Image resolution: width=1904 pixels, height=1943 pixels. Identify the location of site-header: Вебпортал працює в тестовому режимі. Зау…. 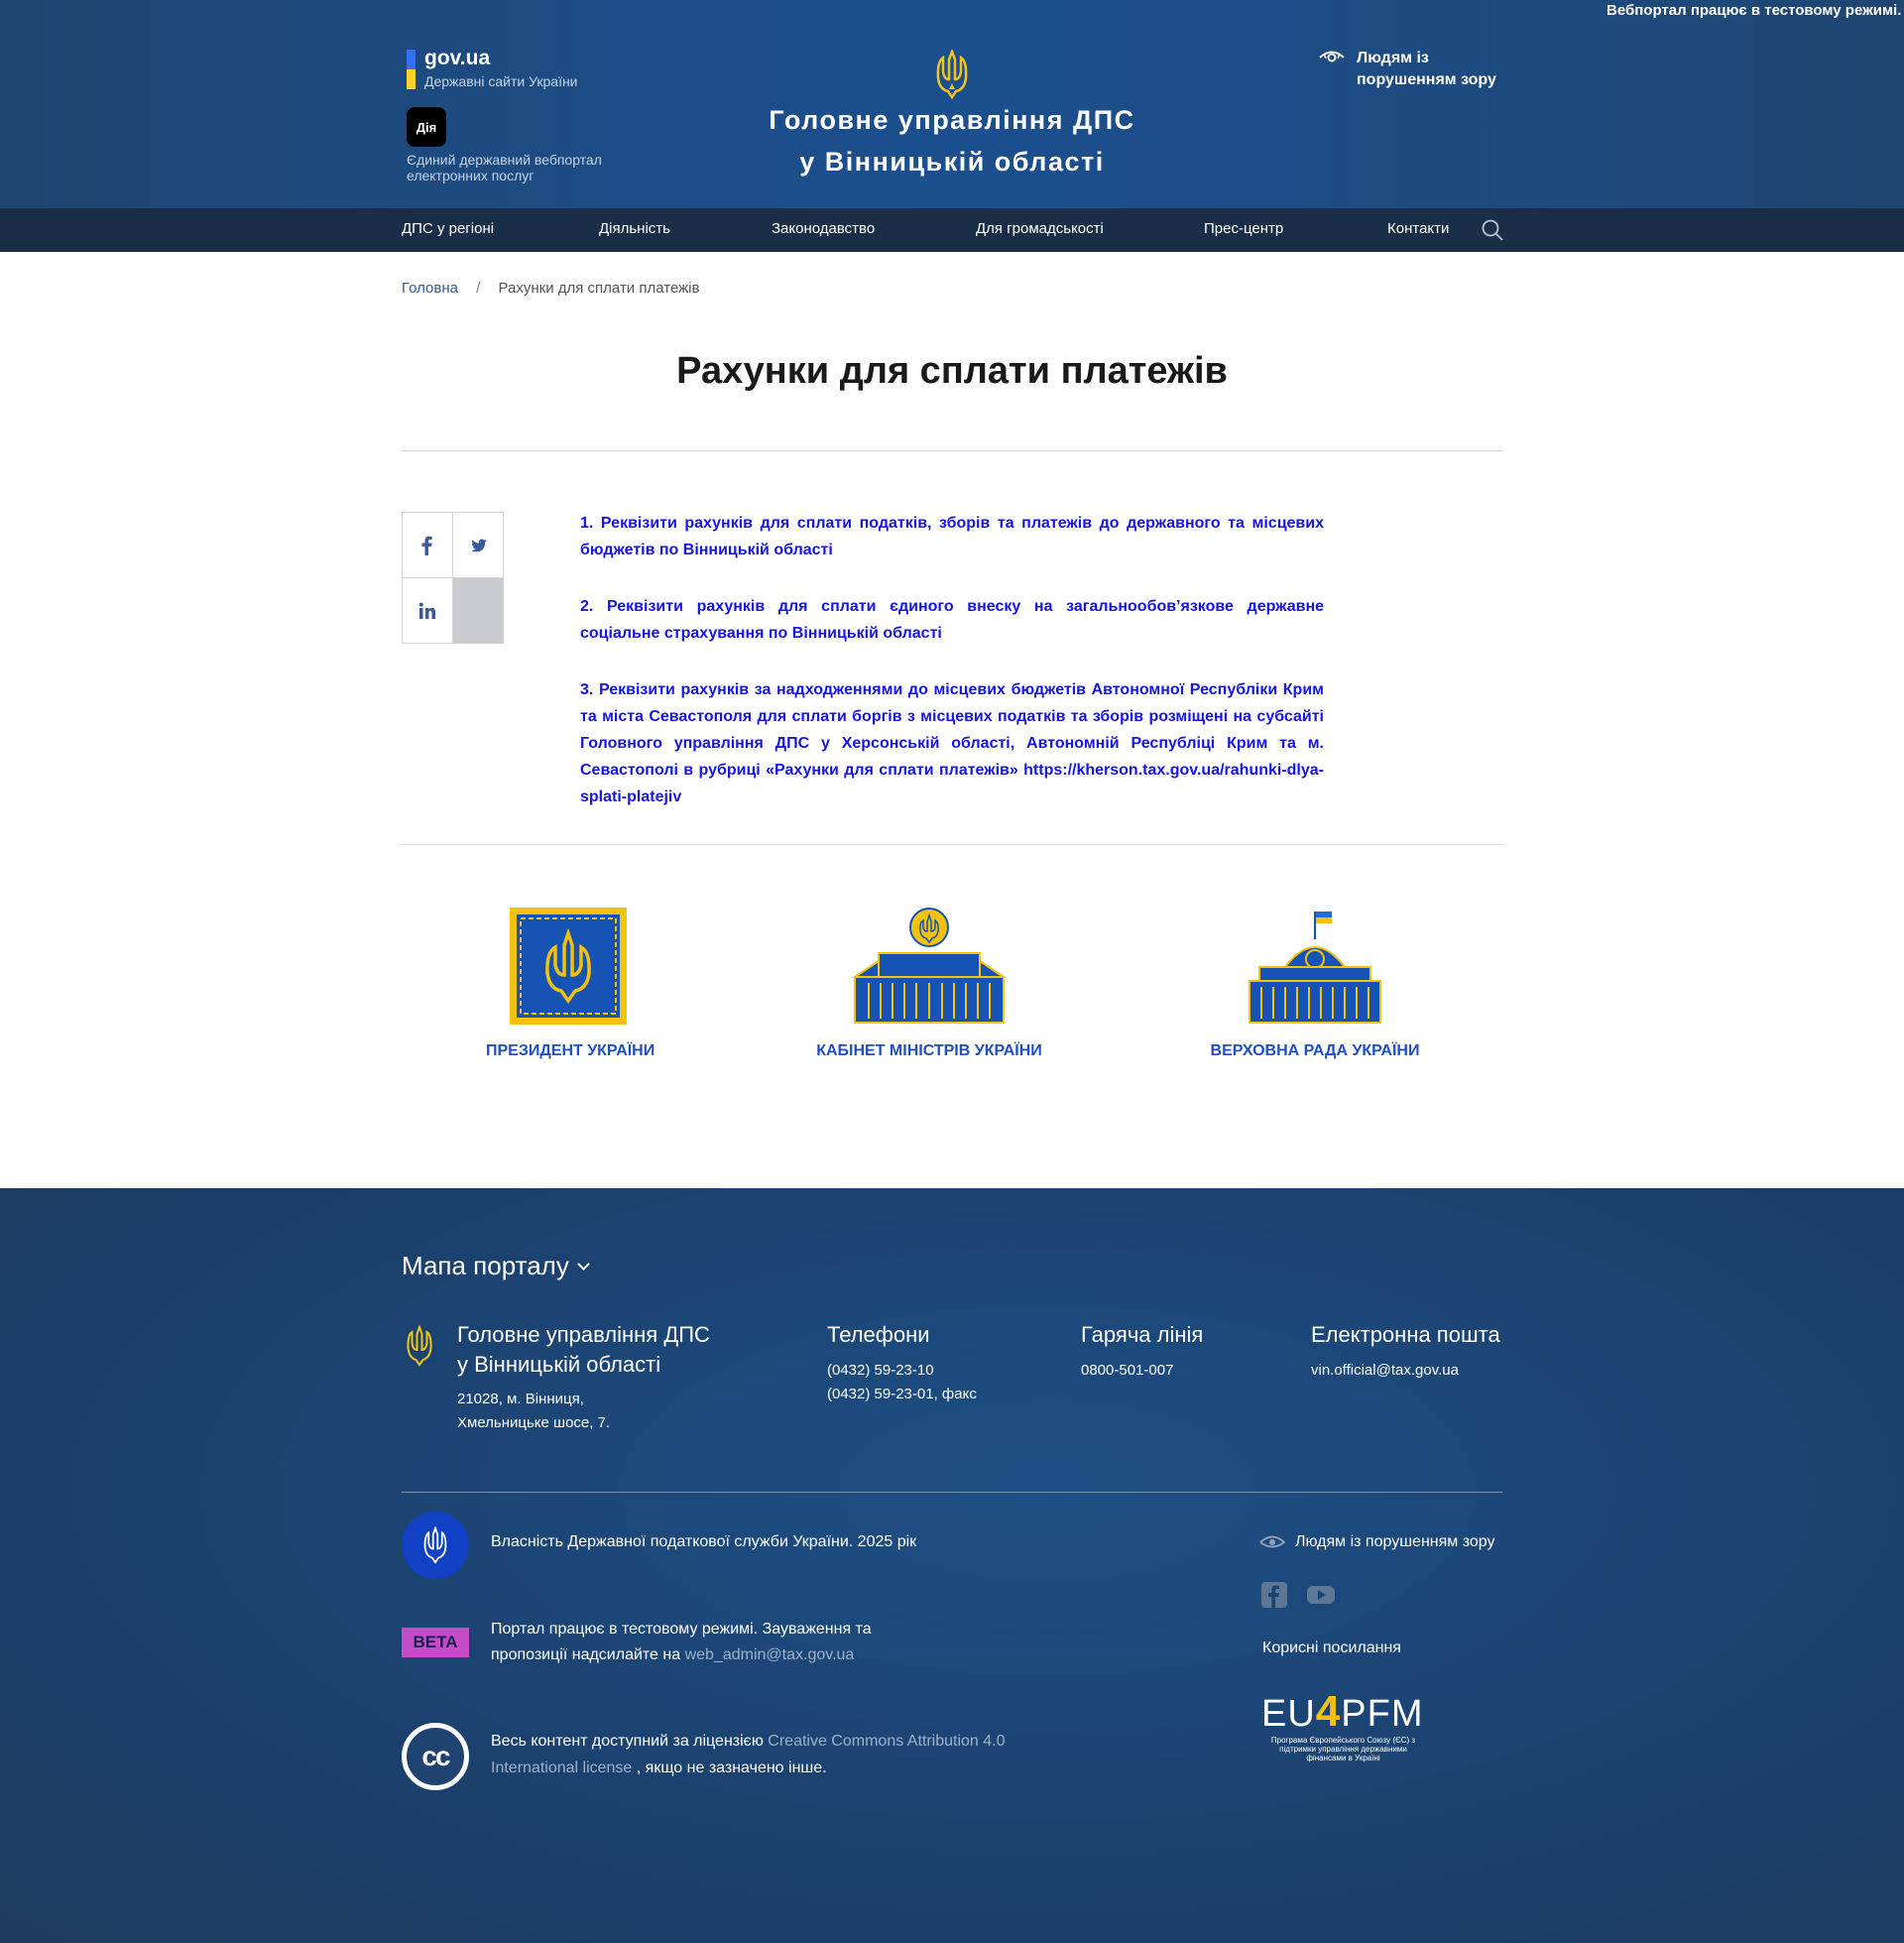
(952, 104).